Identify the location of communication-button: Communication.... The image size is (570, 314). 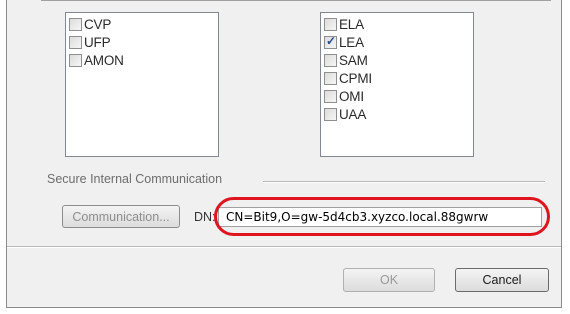
(121, 216).